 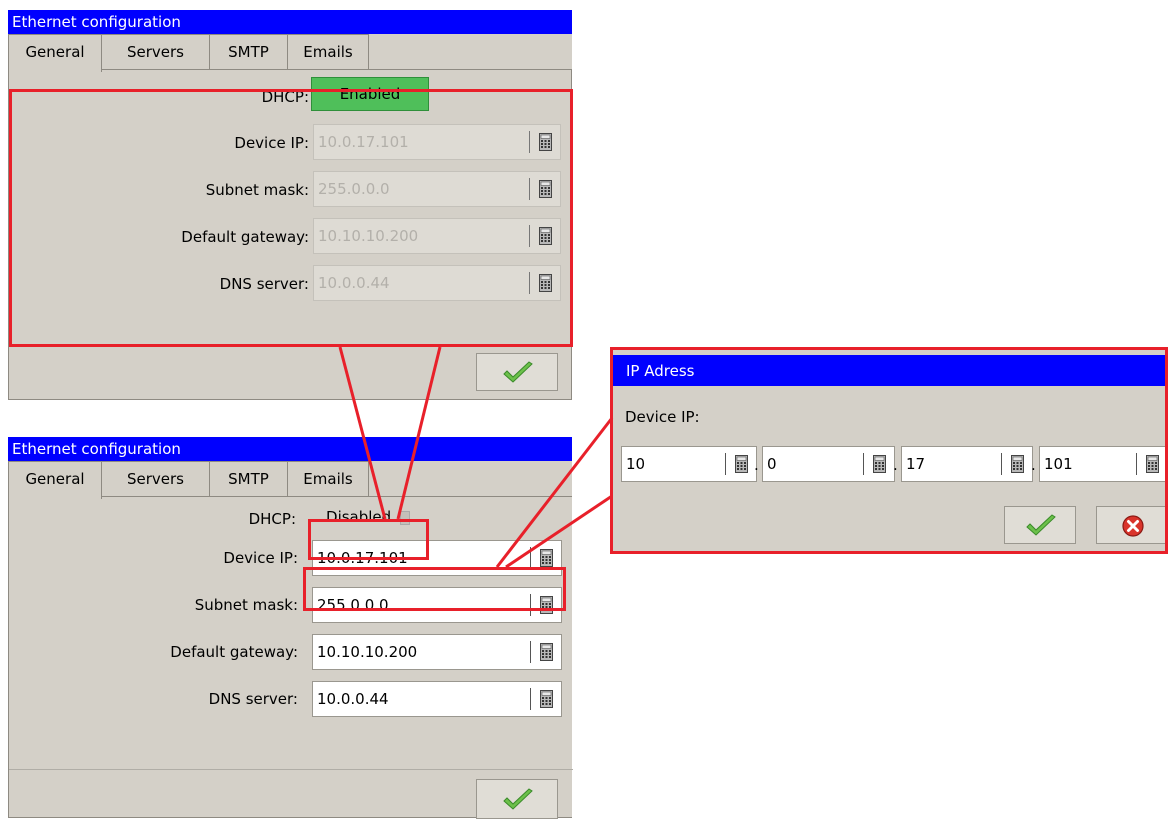 I want to click on ip-octet-1-field: 10, so click(x=689, y=464).